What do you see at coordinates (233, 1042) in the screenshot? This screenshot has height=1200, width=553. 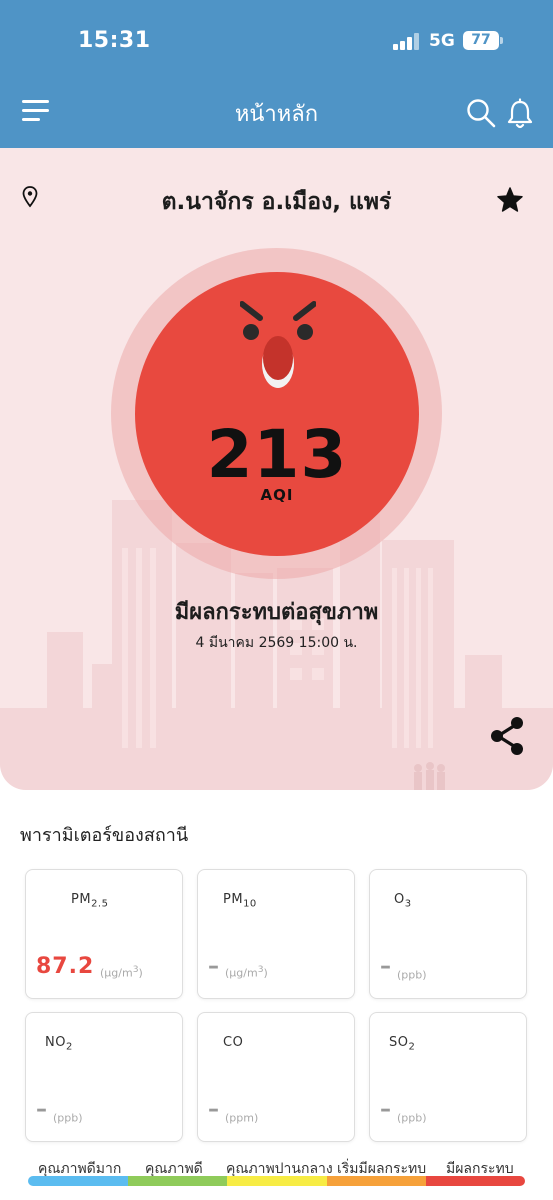 I see `param-name: CO` at bounding box center [233, 1042].